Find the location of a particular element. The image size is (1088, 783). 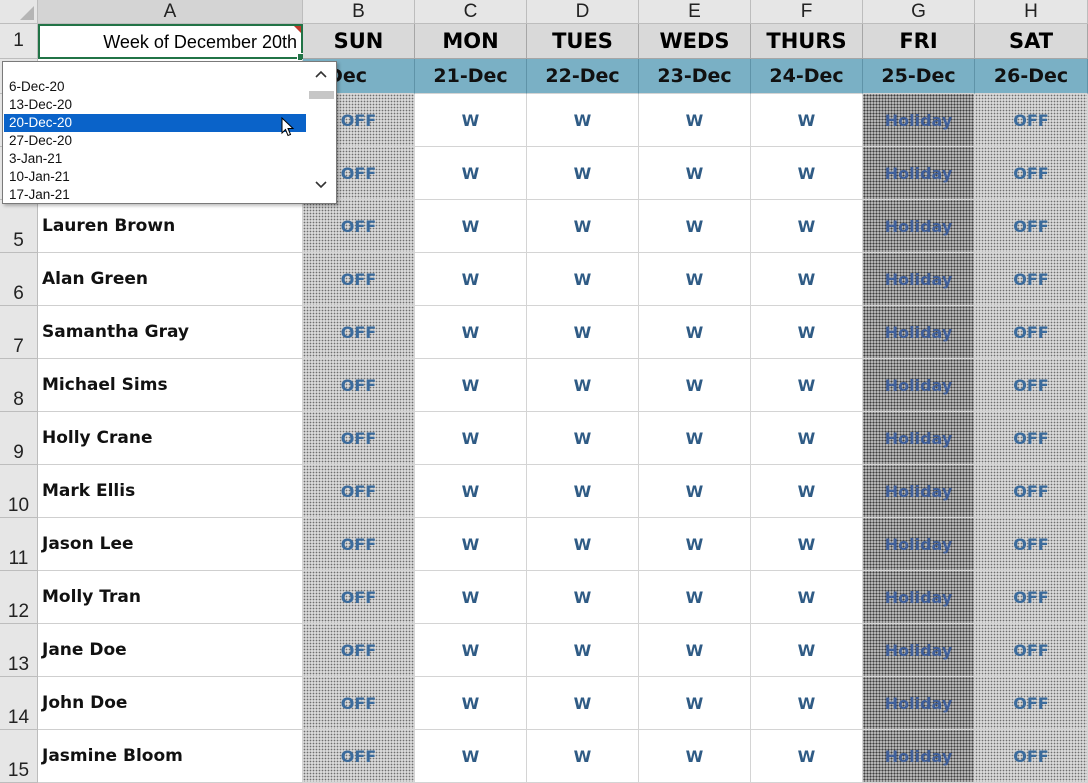

row-header: 1 is located at coordinates (19, 41).